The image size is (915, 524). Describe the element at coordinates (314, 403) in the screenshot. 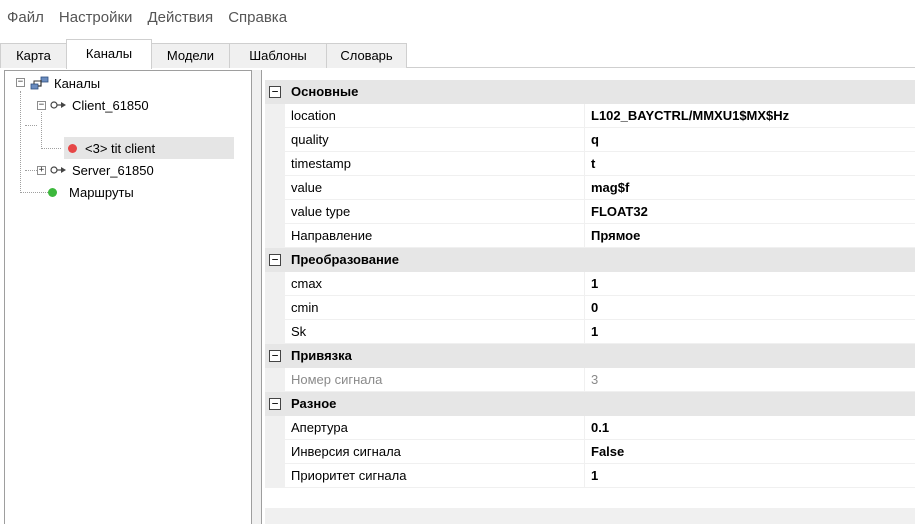

I see `category-label: Разное` at that location.